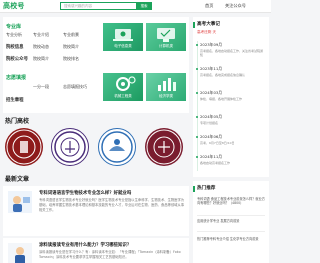 Image resolution: width=320 pixels, height=263 pixels. I want to click on event-text: 高考，6月7日至8日/10日, so click(217, 143).